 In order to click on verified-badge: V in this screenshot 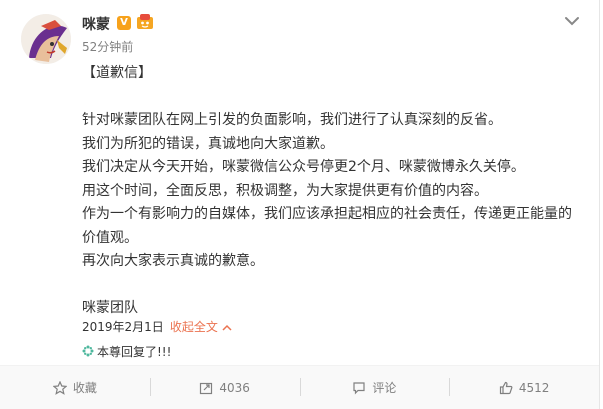, I will do `click(124, 23)`.